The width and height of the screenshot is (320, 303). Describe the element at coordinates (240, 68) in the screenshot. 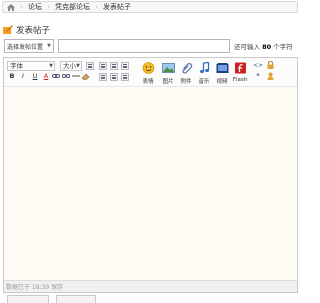

I see `flash-icon` at that location.